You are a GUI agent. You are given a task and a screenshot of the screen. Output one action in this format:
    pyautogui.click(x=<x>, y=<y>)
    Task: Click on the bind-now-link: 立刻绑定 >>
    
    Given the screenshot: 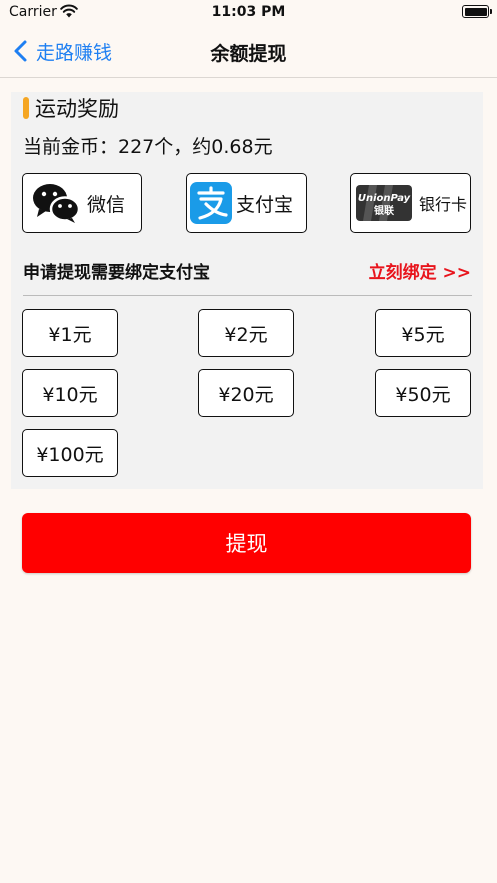 What is the action you would take?
    pyautogui.click(x=420, y=270)
    